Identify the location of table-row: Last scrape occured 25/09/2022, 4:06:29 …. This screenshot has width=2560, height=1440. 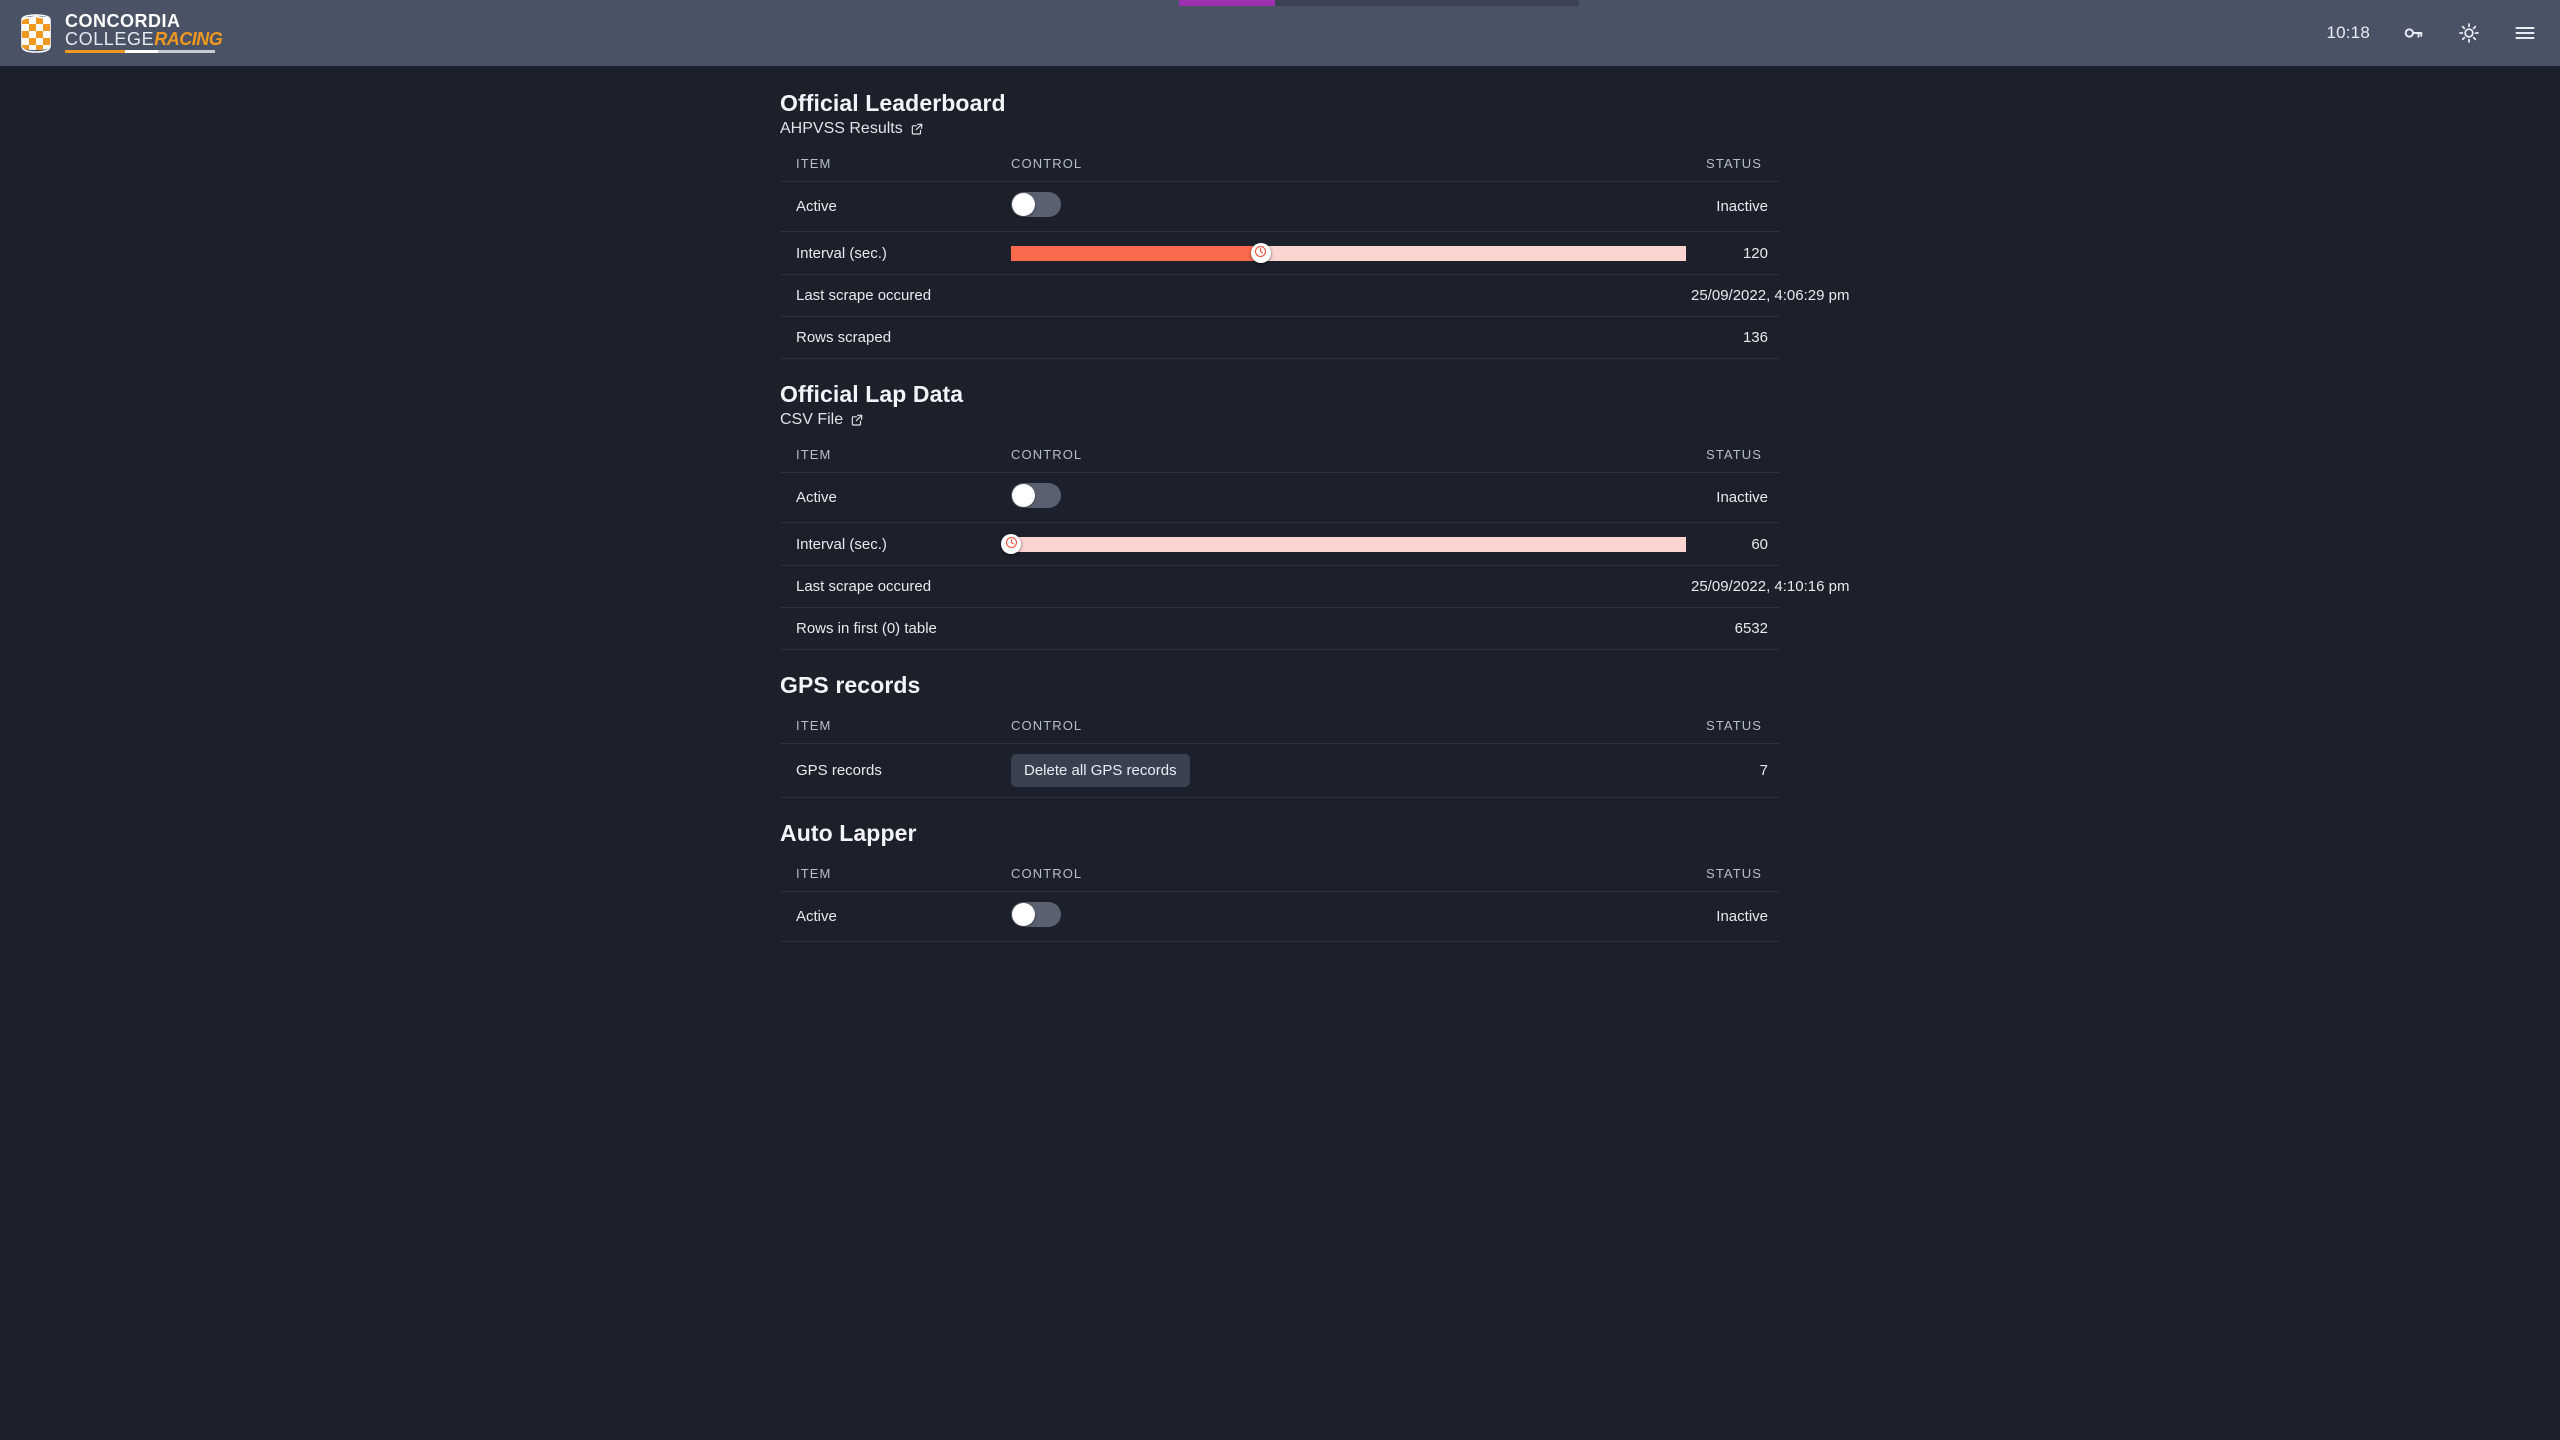
(1314, 295).